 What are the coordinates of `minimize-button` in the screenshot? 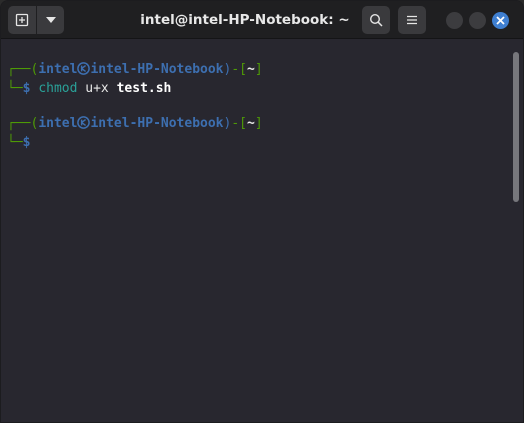 It's located at (454, 20).